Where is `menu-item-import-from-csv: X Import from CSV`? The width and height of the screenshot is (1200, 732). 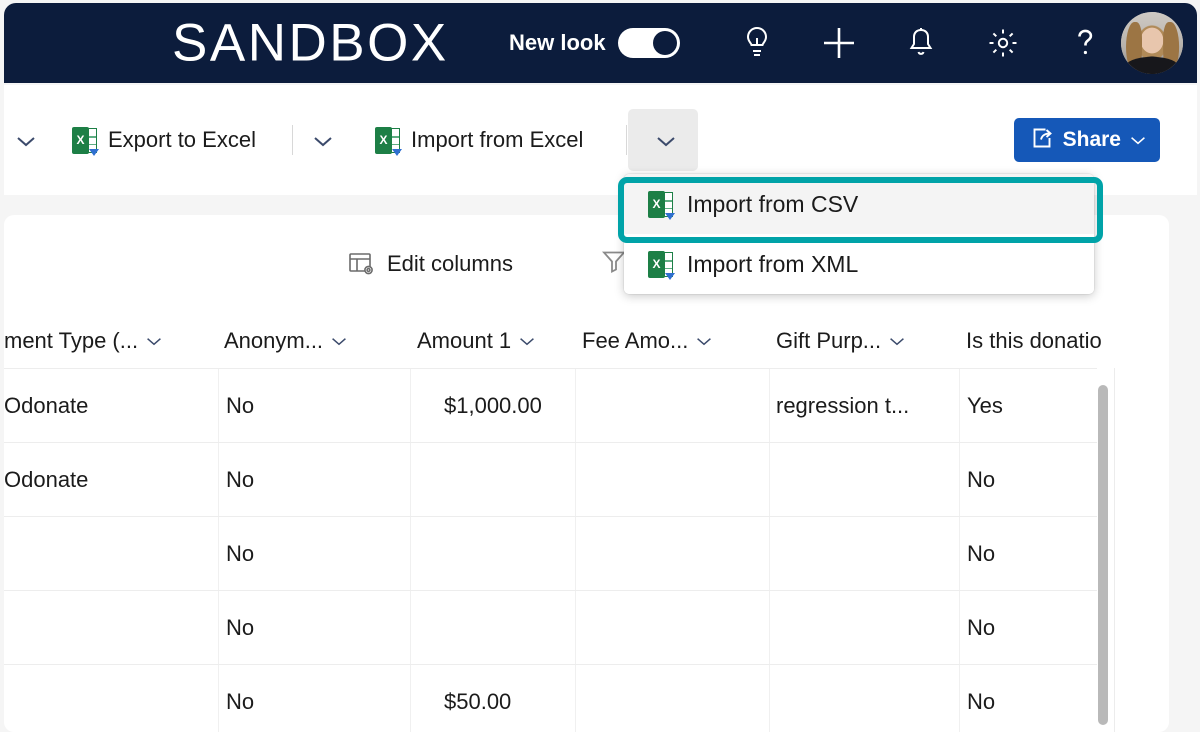
menu-item-import-from-csv: X Import from CSV is located at coordinates (859, 204).